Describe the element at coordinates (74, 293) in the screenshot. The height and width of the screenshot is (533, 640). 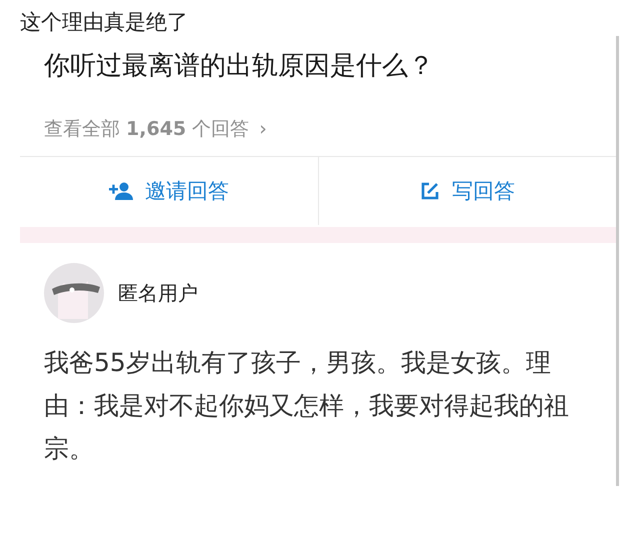
I see `avatar-icon` at that location.